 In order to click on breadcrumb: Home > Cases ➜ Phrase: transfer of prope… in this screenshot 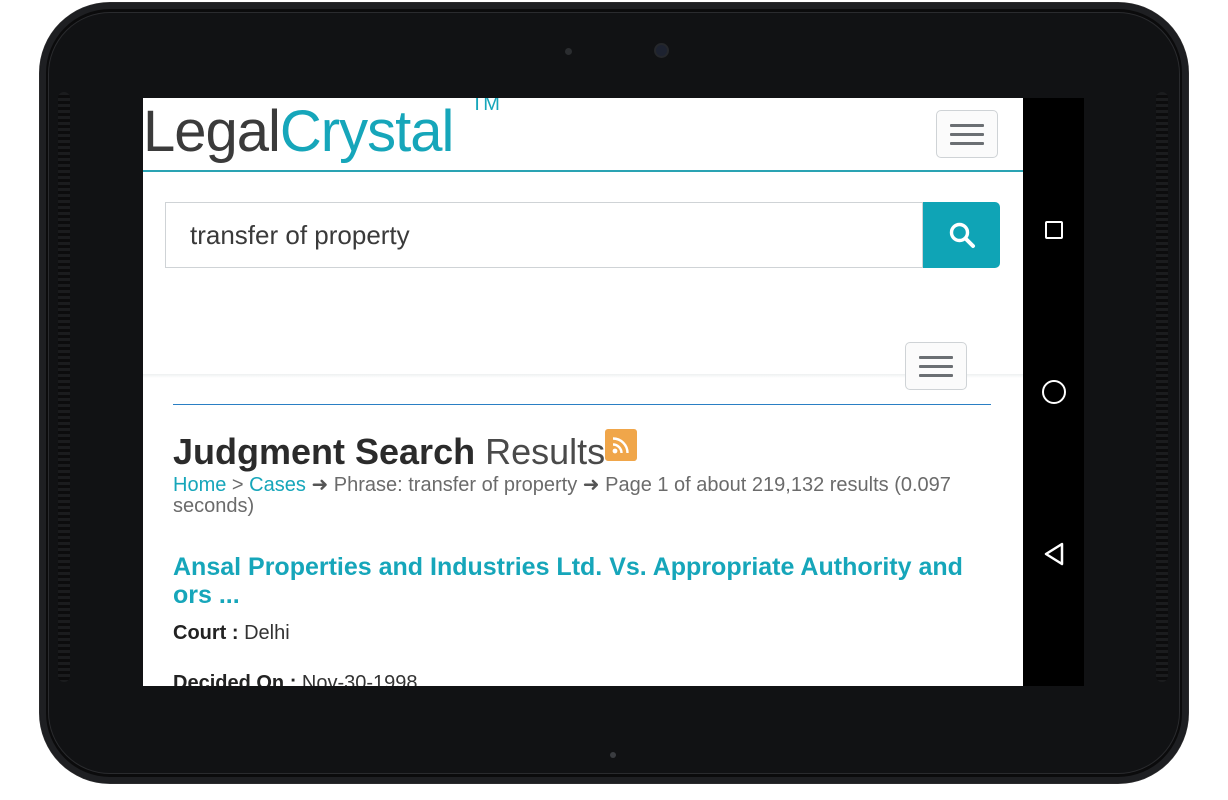, I will do `click(583, 496)`.